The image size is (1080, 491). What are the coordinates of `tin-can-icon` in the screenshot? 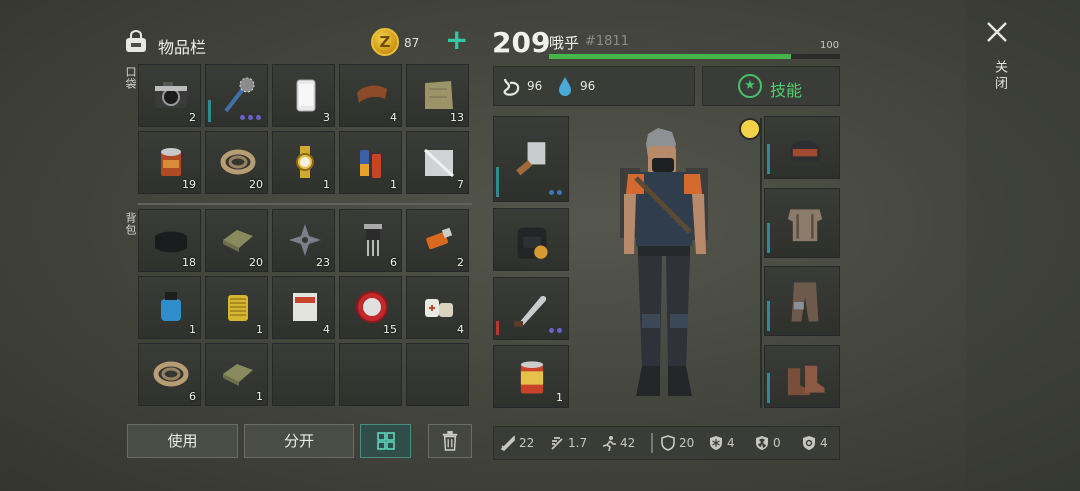 It's located at (171, 162).